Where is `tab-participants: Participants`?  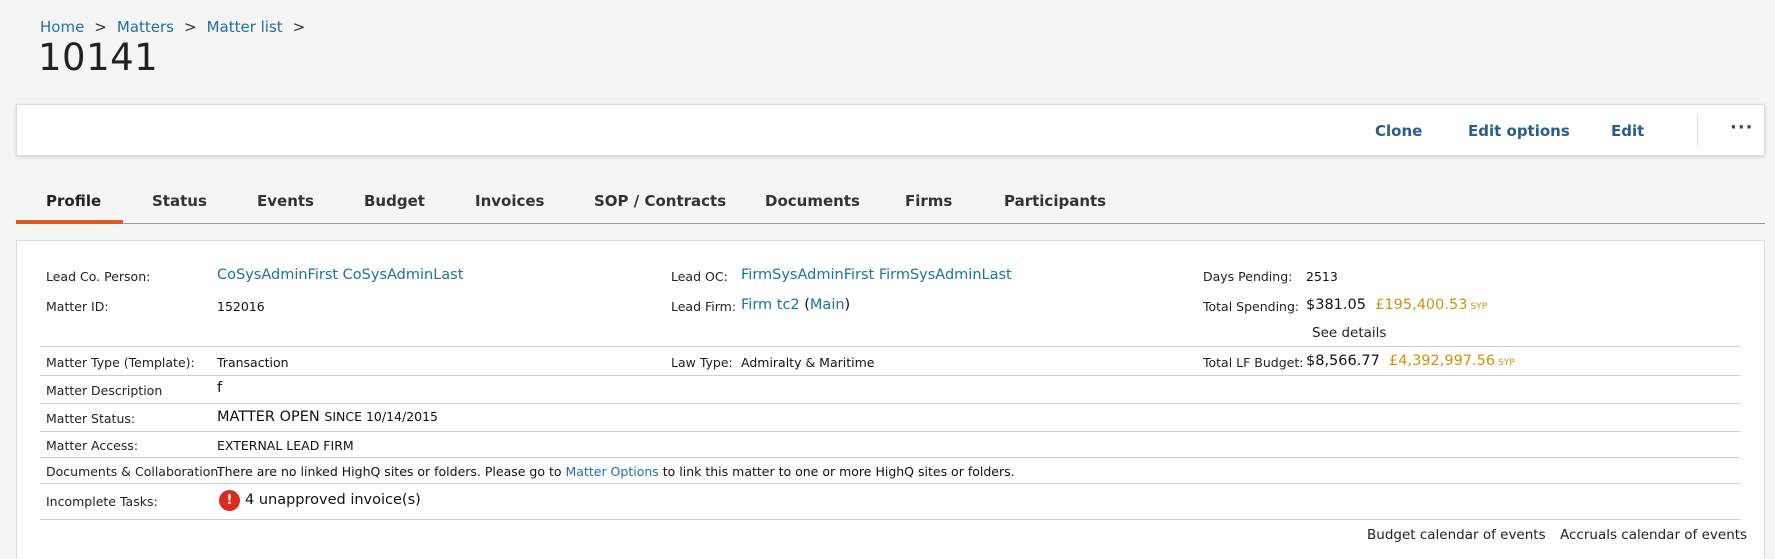
tab-participants: Participants is located at coordinates (1055, 201).